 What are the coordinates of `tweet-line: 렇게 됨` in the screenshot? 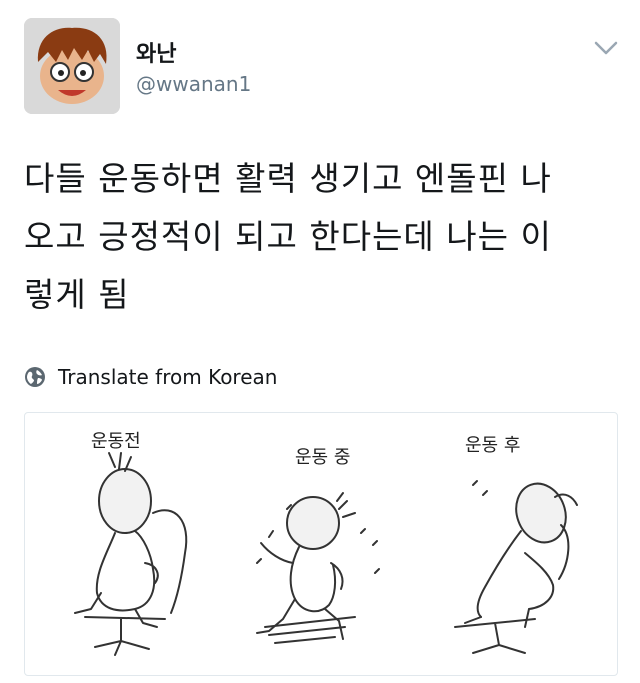 It's located at (77, 294).